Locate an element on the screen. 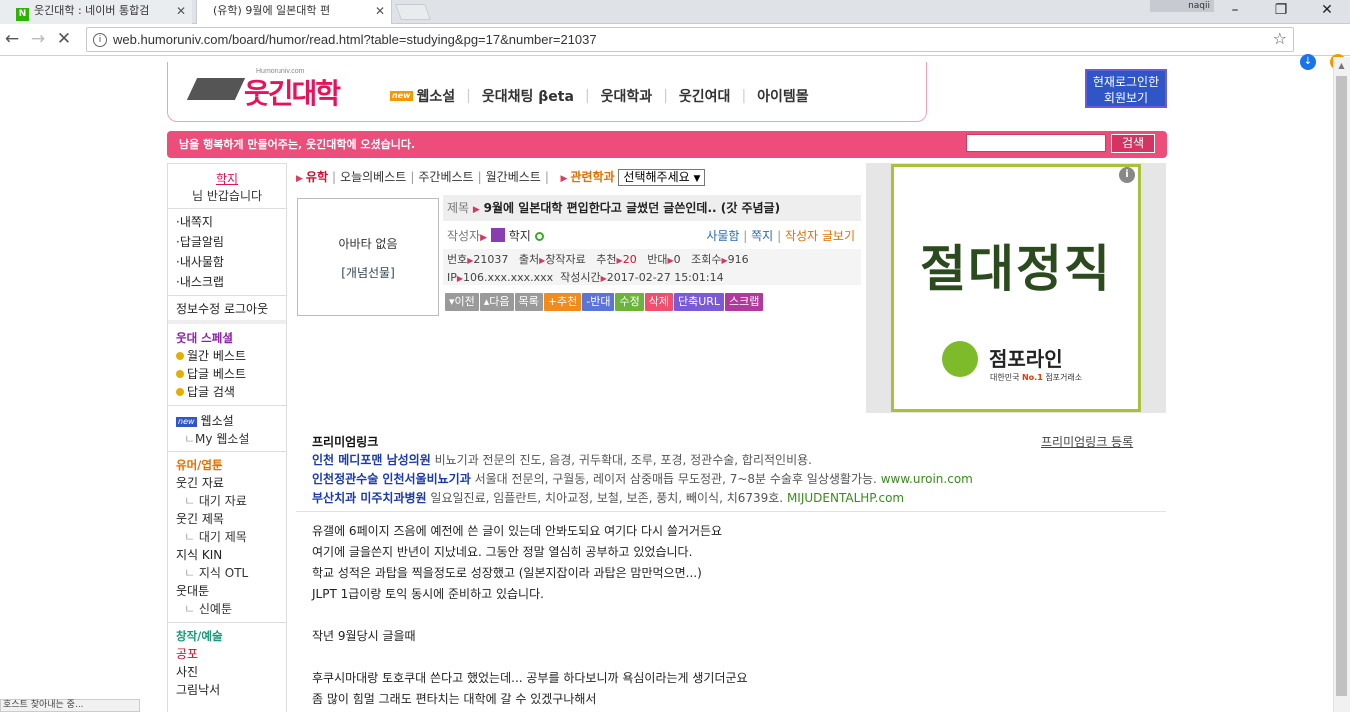 This screenshot has height=712, width=1350. delete-button: 삭제 is located at coordinates (658, 302).